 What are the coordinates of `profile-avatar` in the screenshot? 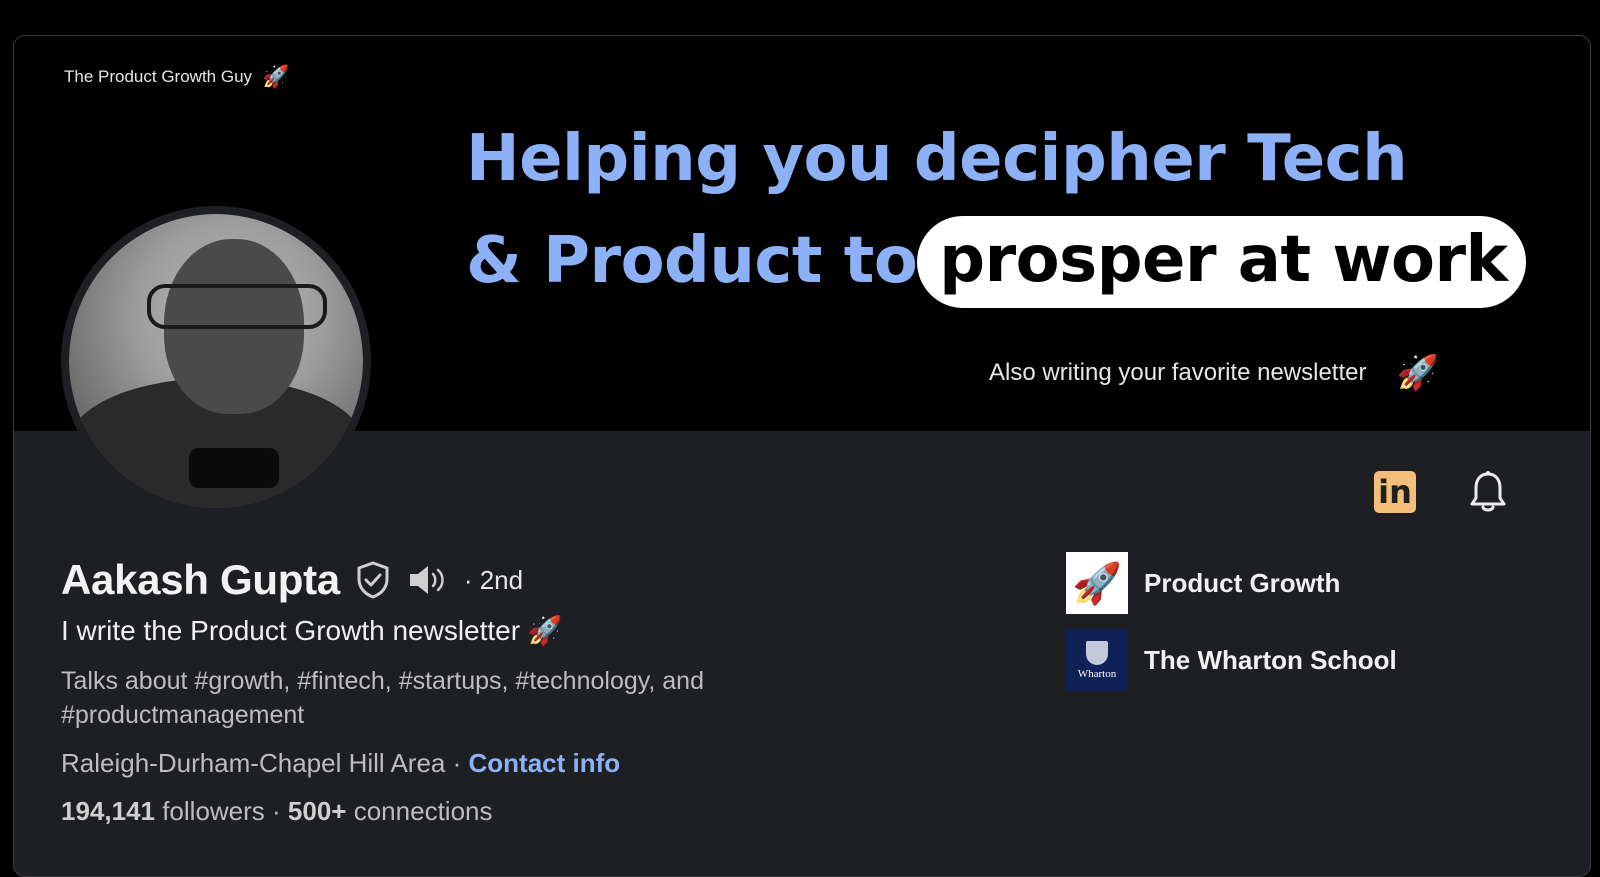 It's located at (216, 361).